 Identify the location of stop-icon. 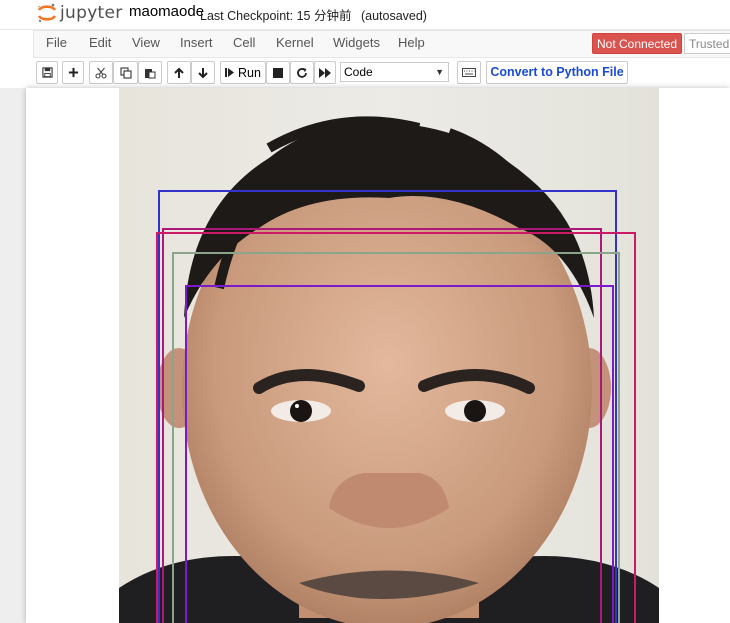
(278, 72).